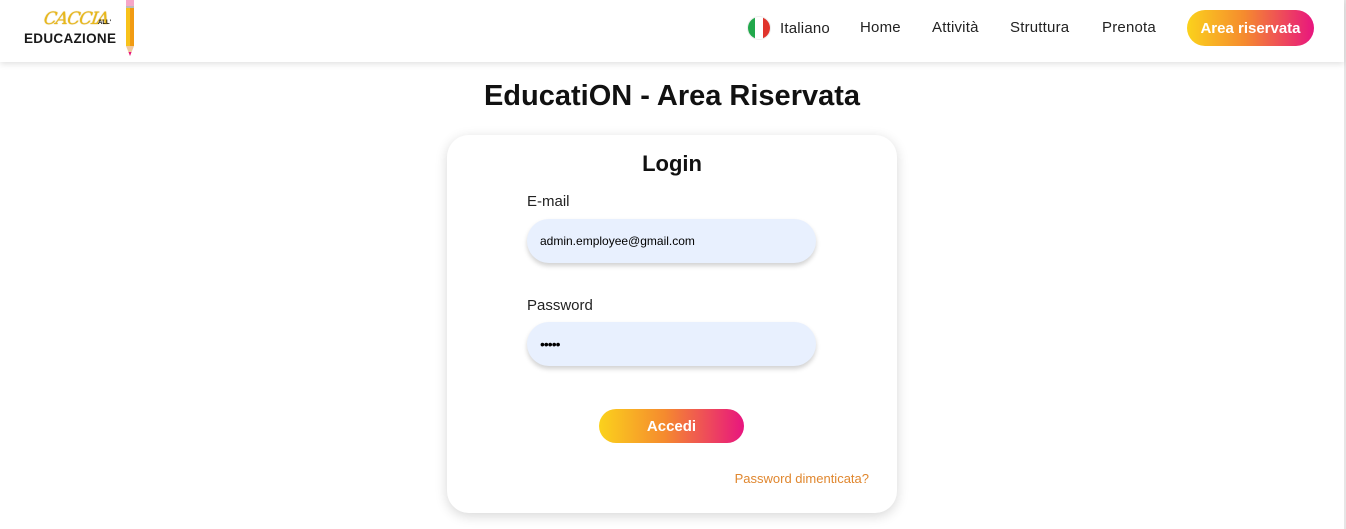 Image resolution: width=1346 pixels, height=529 pixels. I want to click on logo-all-text: ALL', so click(105, 23).